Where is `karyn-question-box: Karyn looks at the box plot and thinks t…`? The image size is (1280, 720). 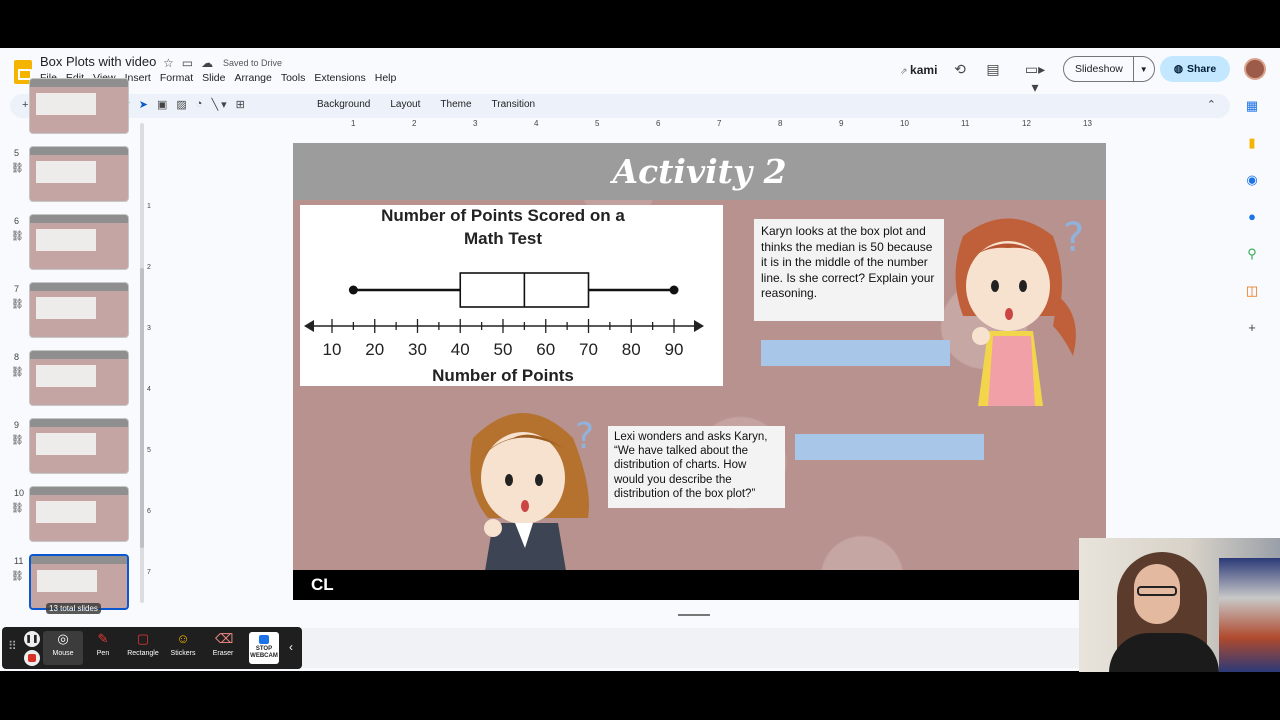
karyn-question-box: Karyn looks at the box plot and thinks t… is located at coordinates (849, 270).